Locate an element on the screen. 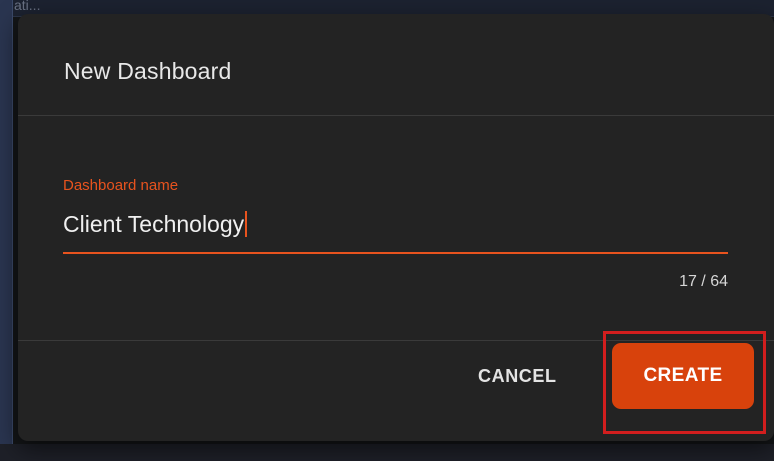 The height and width of the screenshot is (461, 774). dashboard-name-input: Client Technology is located at coordinates (155, 224).